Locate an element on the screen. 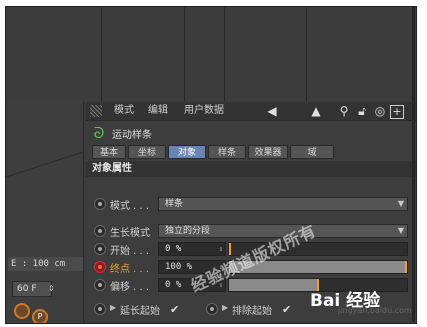 The height and width of the screenshot is (327, 427). motion-spline-icon: ᘐ is located at coordinates (99, 133).